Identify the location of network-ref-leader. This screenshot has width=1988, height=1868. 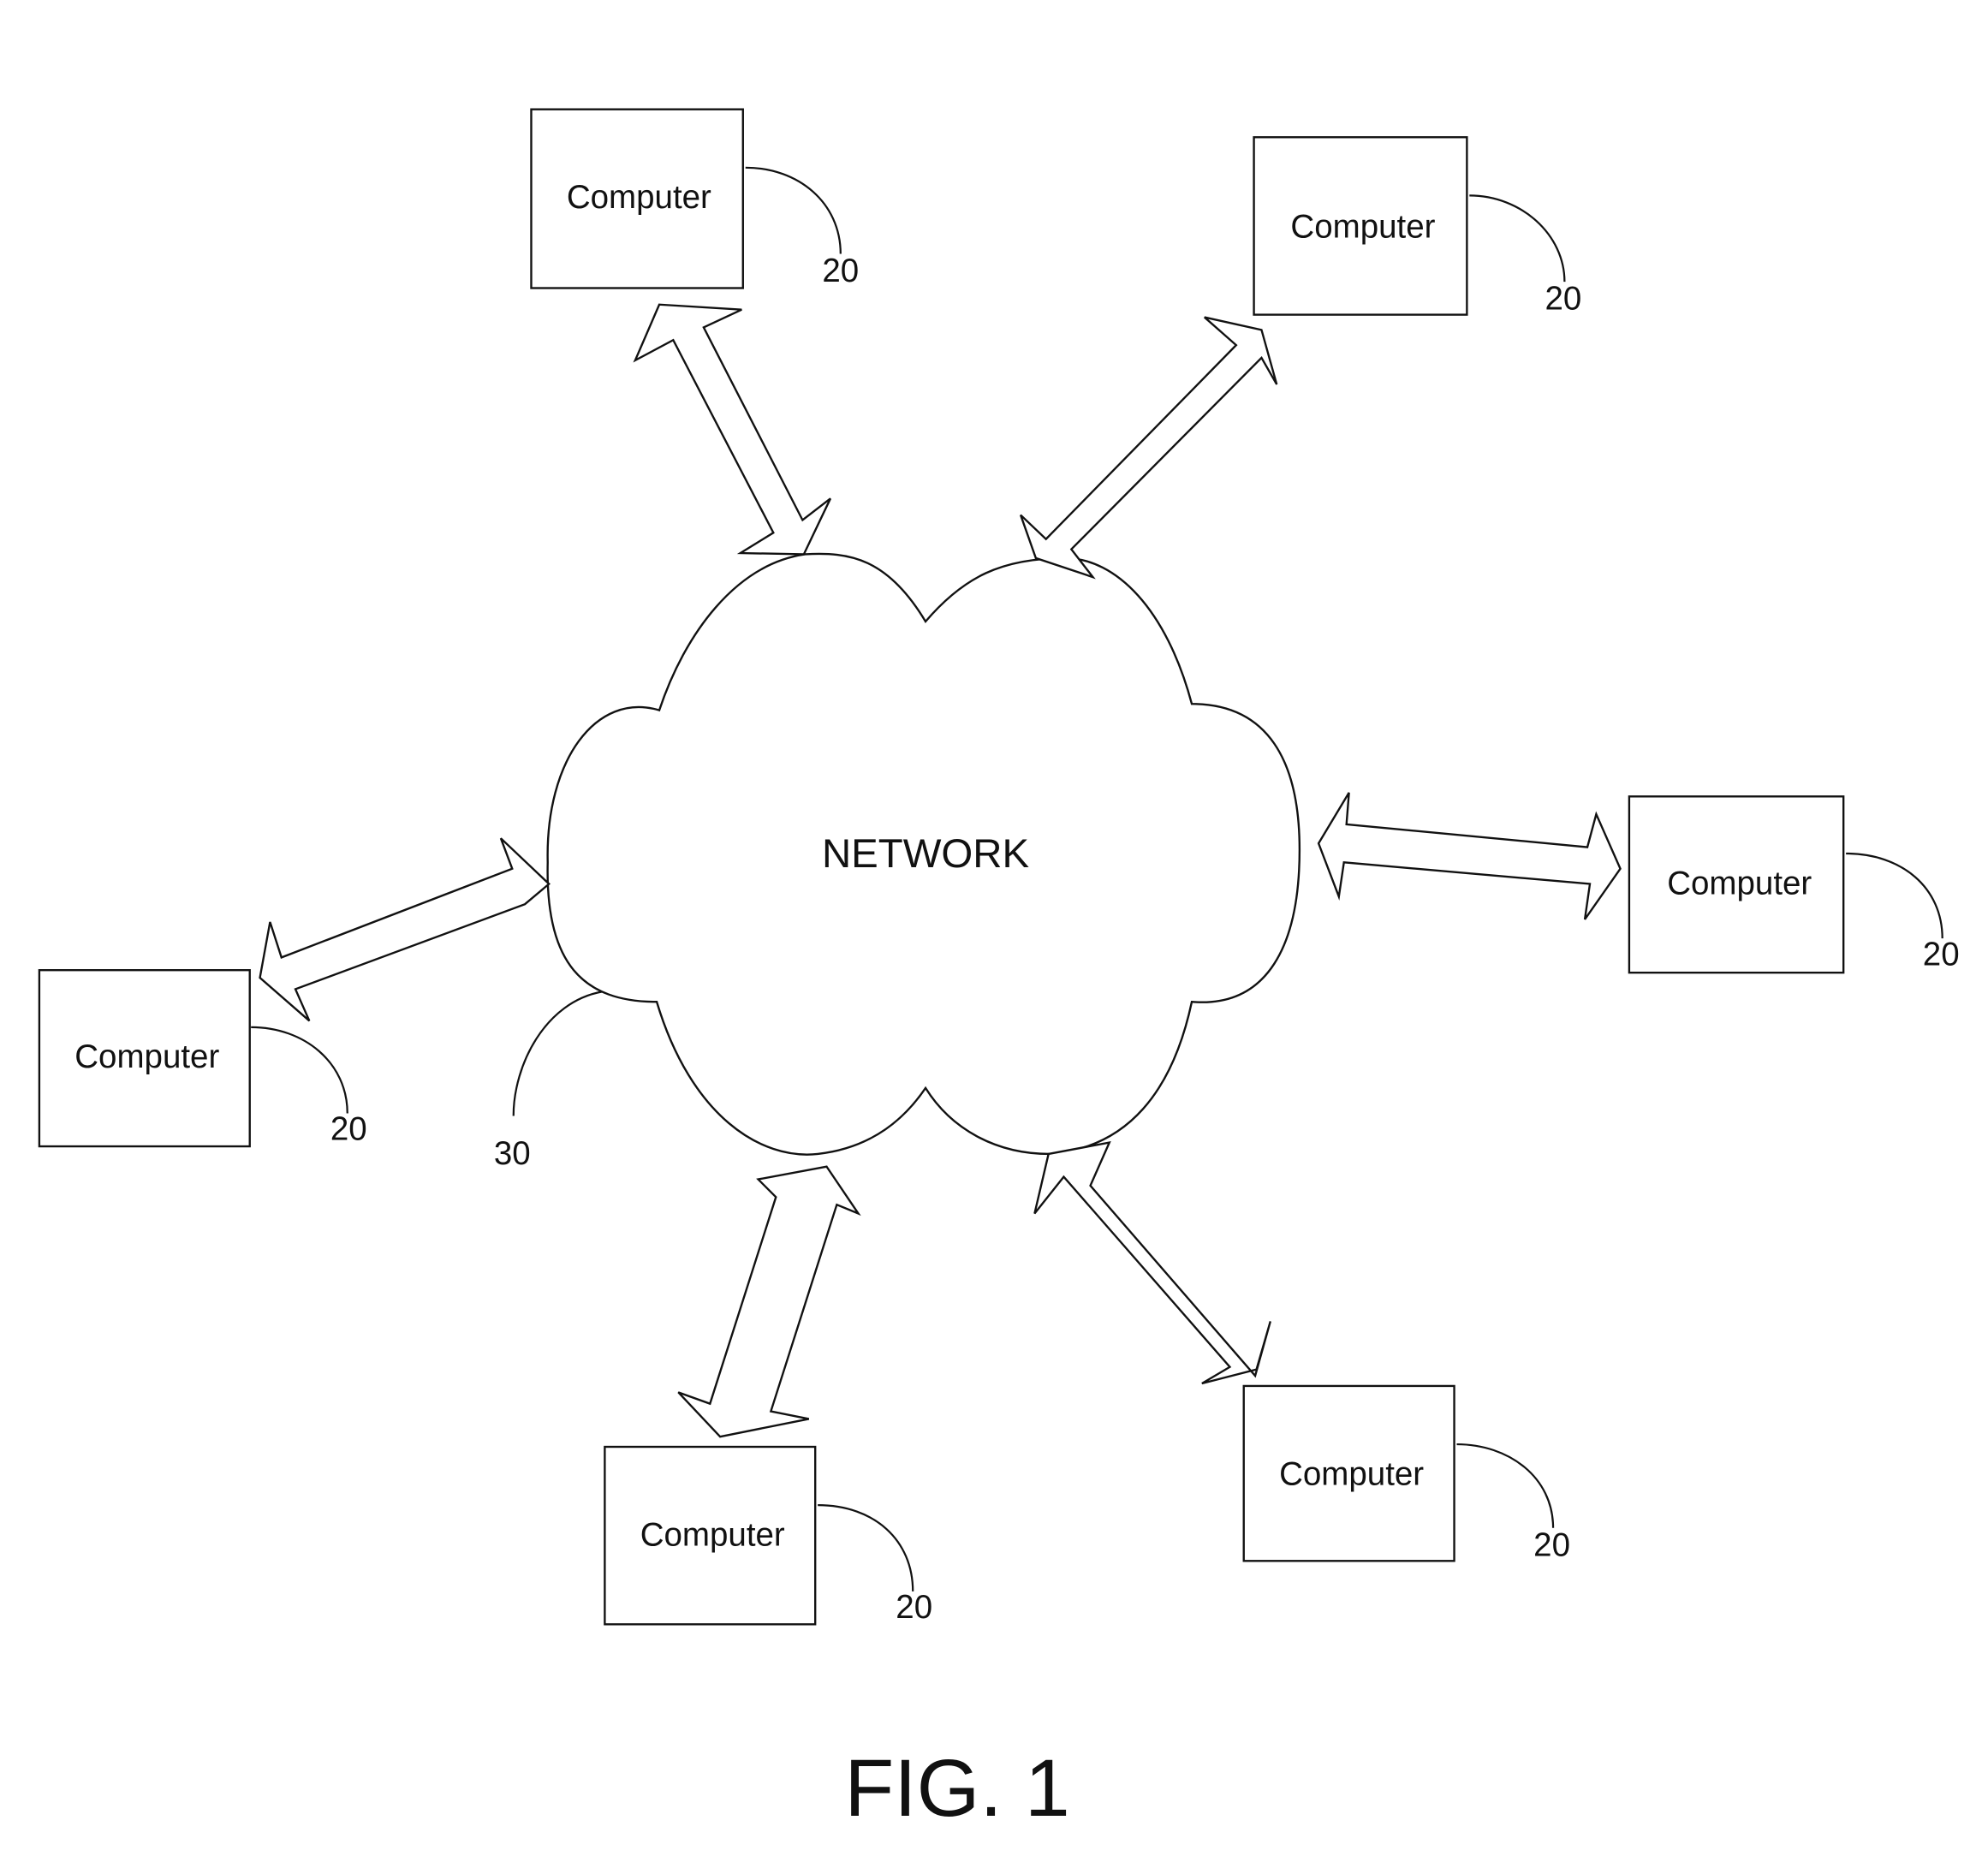
(557, 1053).